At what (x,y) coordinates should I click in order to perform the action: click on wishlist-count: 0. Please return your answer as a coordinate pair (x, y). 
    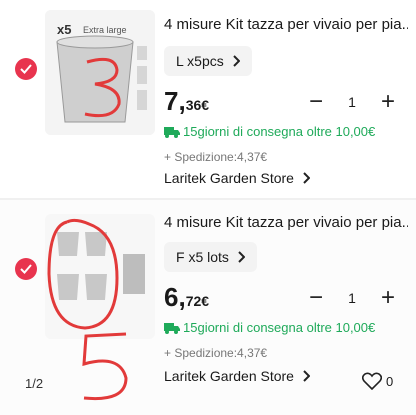
    Looking at the image, I should click on (390, 381).